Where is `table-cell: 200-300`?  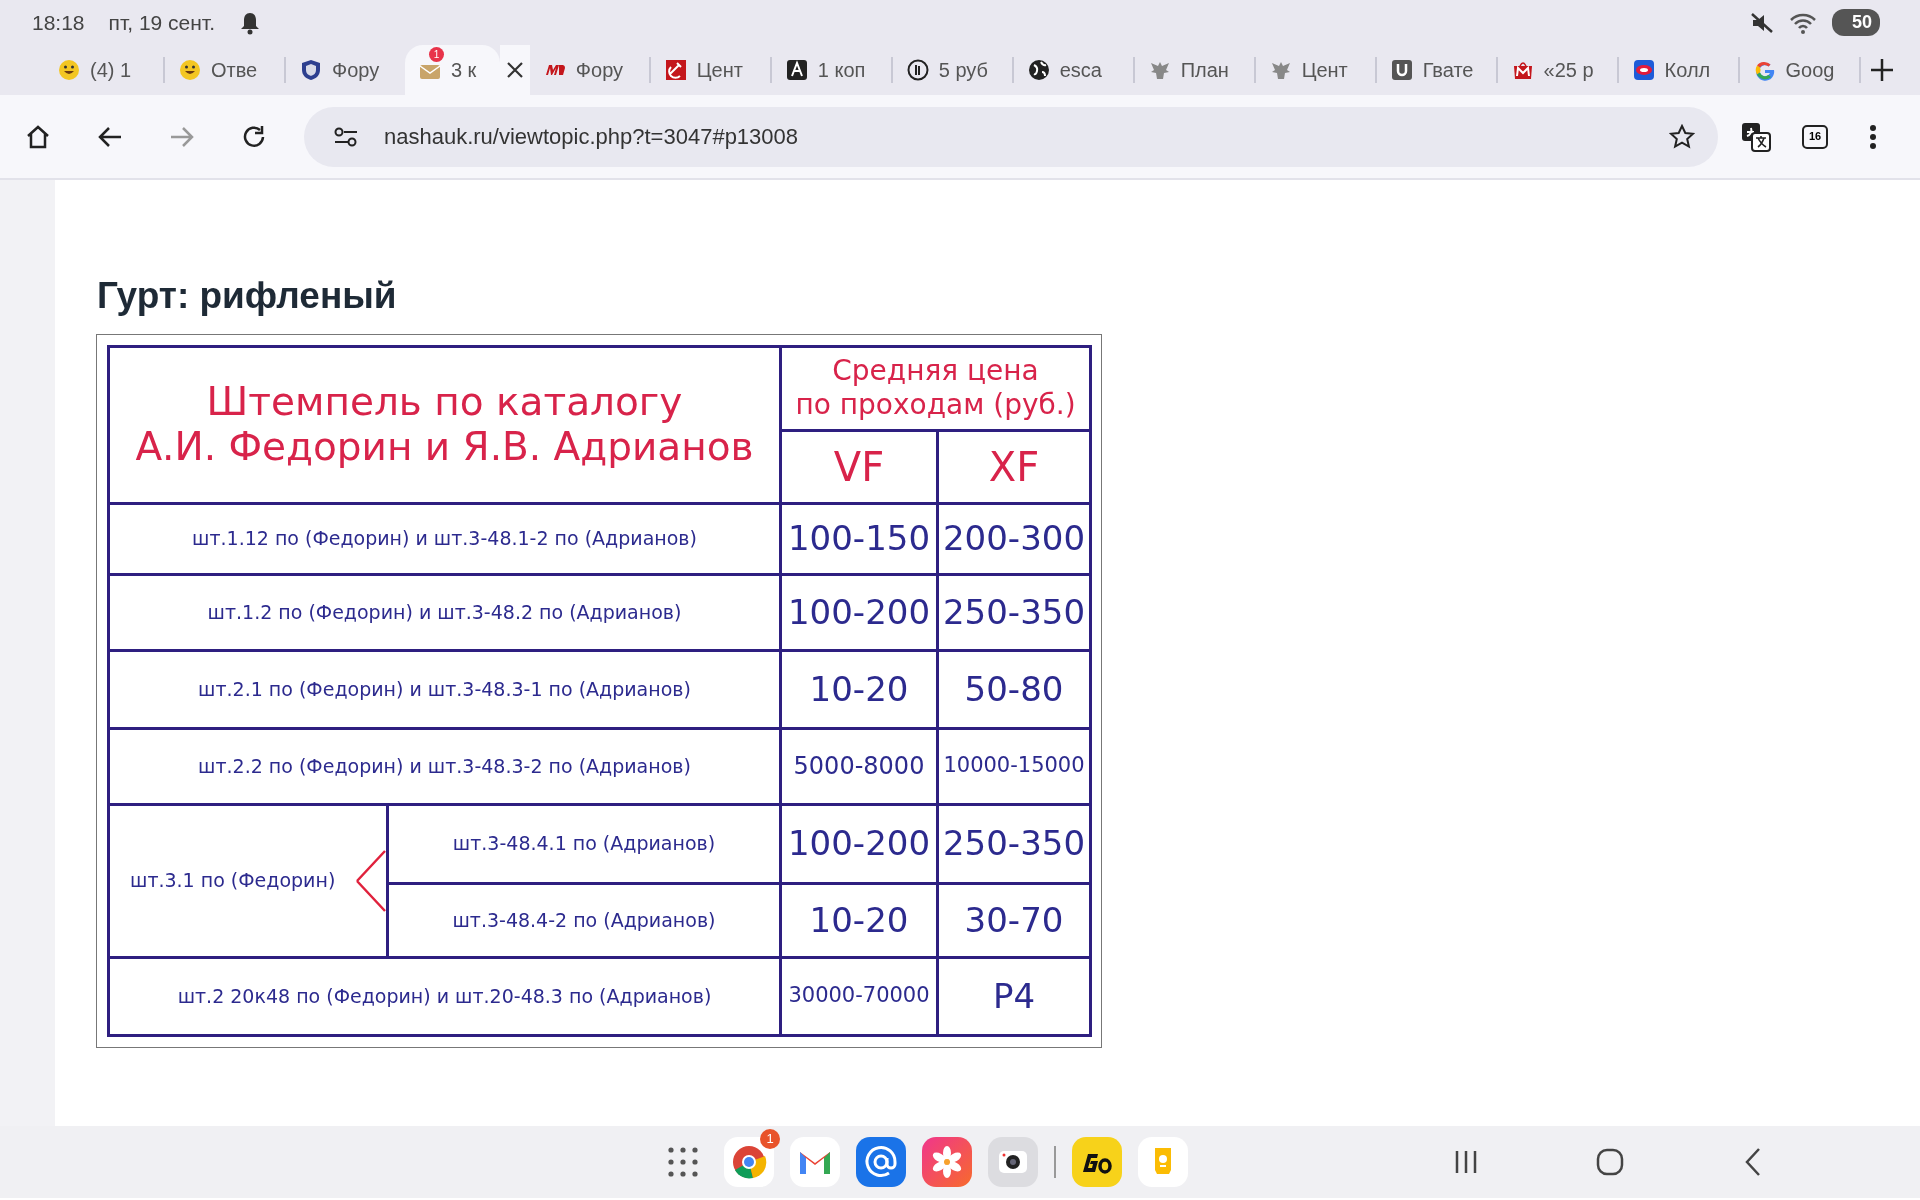
table-cell: 200-300 is located at coordinates (1014, 538).